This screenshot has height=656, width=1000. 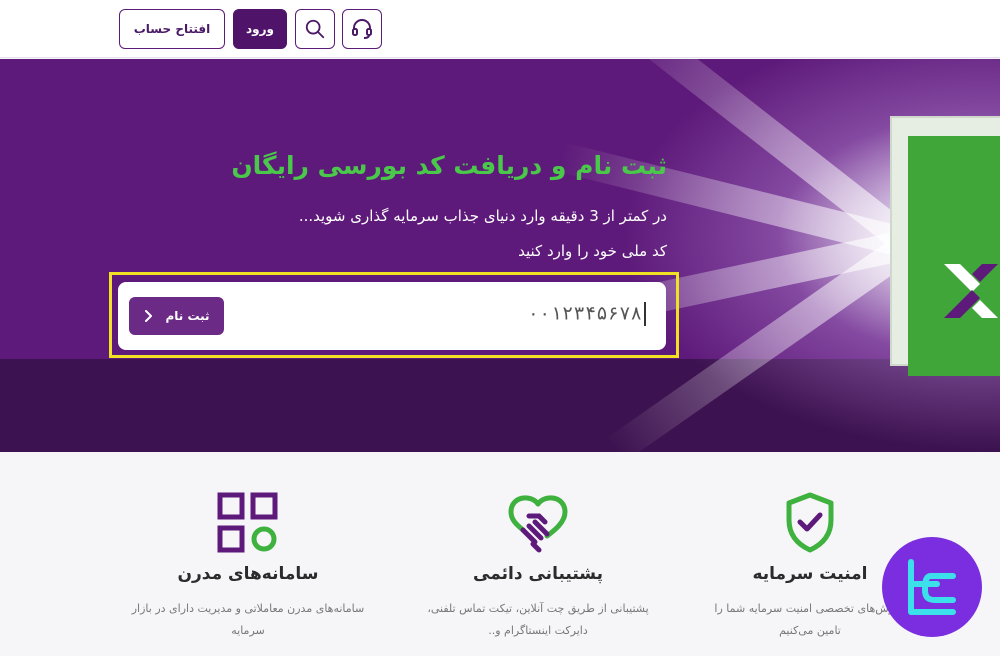 I want to click on logo-badge, so click(x=932, y=587).